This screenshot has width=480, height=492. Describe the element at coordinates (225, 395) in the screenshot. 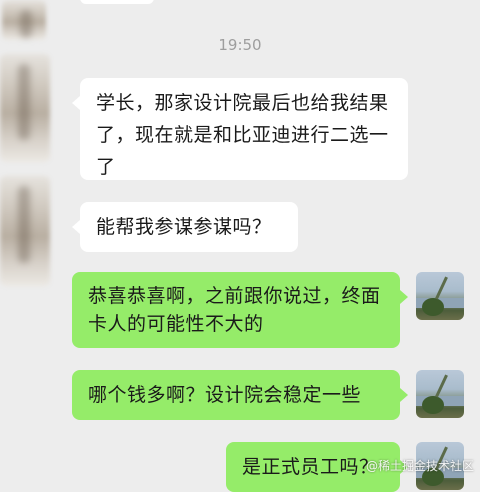

I see `message-text: 哪个钱多啊？设计院会稳定一些` at that location.